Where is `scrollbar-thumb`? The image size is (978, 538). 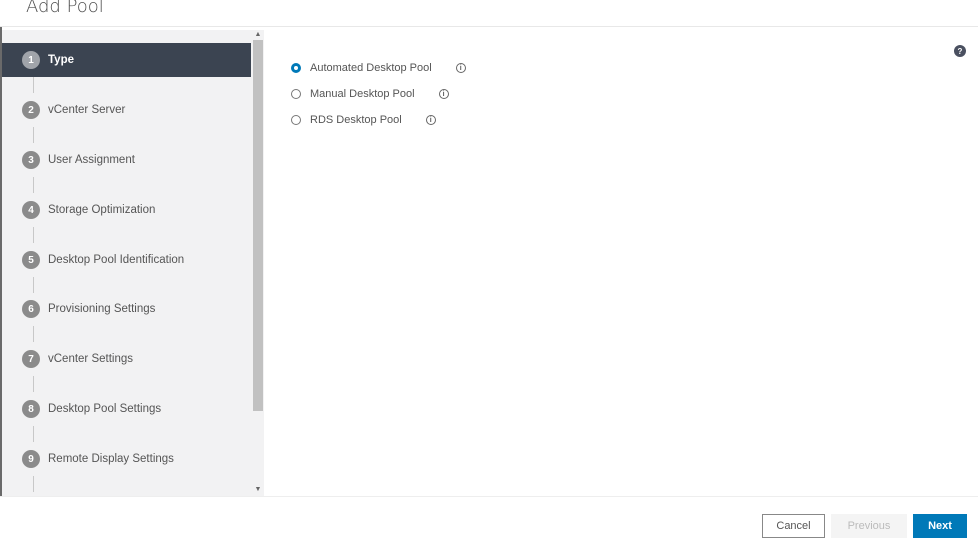
scrollbar-thumb is located at coordinates (258, 225).